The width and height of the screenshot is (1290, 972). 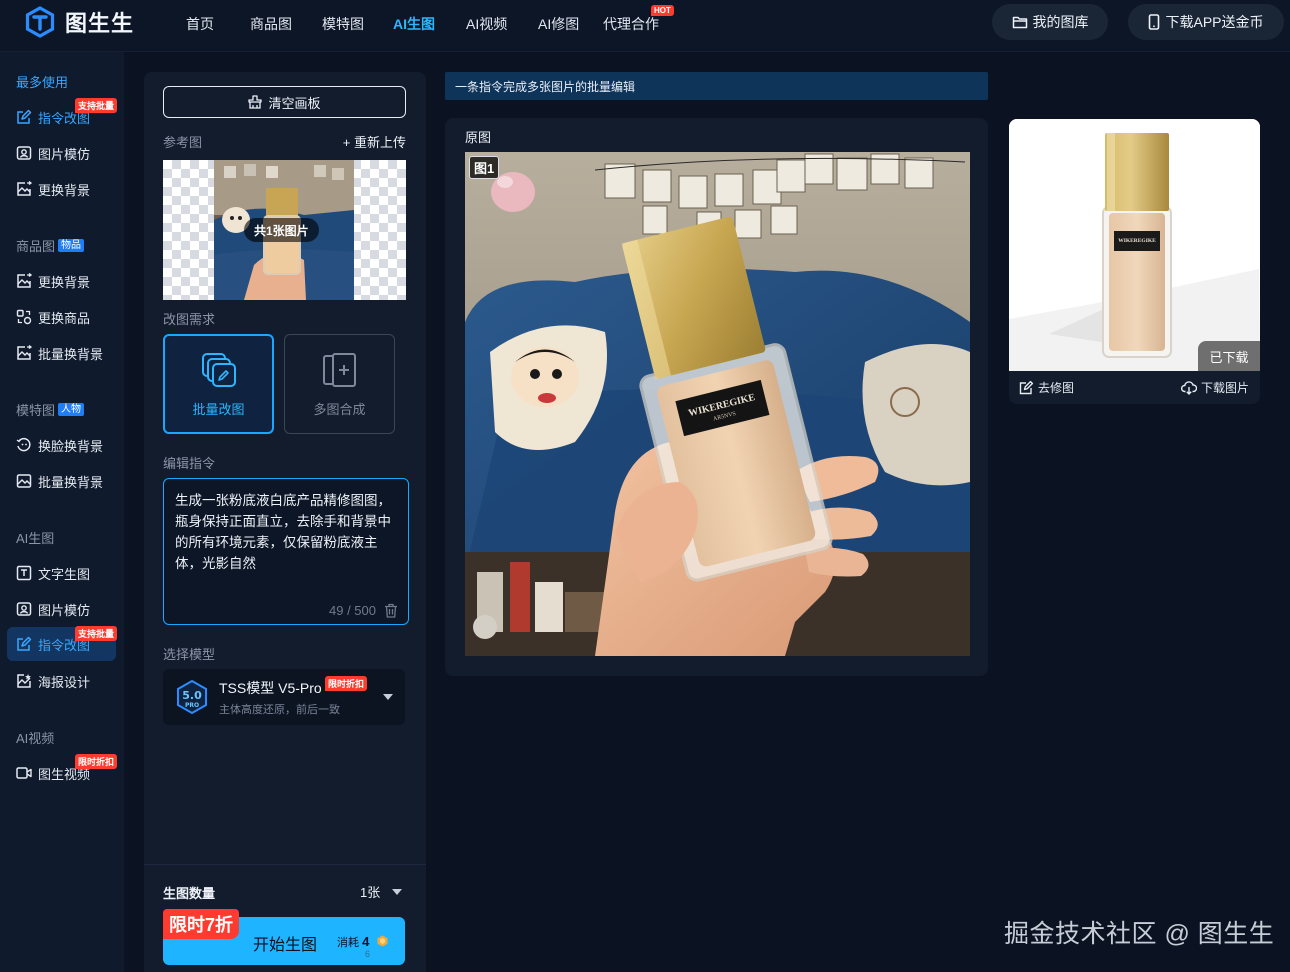 What do you see at coordinates (189, 893) in the screenshot?
I see `quantity-label: 生图数量` at bounding box center [189, 893].